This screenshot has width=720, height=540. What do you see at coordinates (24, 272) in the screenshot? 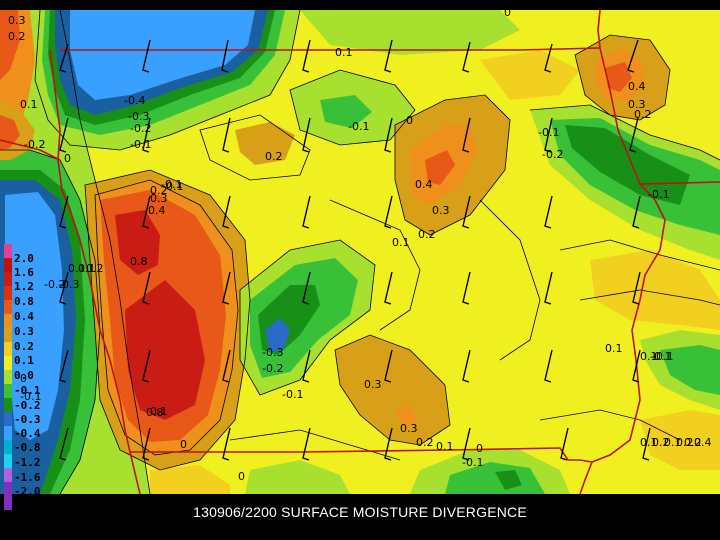
I see `legend-label: 1.6` at bounding box center [24, 272].